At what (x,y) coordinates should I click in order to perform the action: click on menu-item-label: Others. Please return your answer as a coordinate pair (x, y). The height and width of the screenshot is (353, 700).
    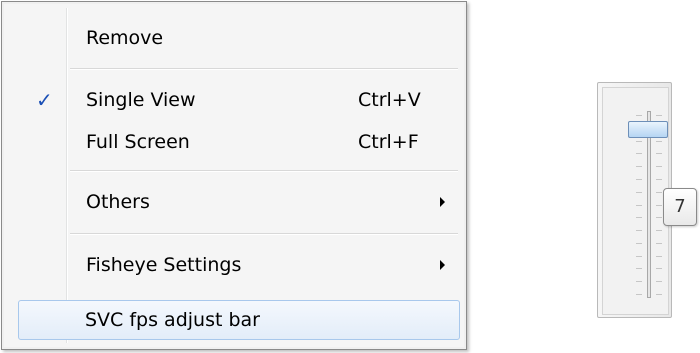
    Looking at the image, I should click on (118, 202).